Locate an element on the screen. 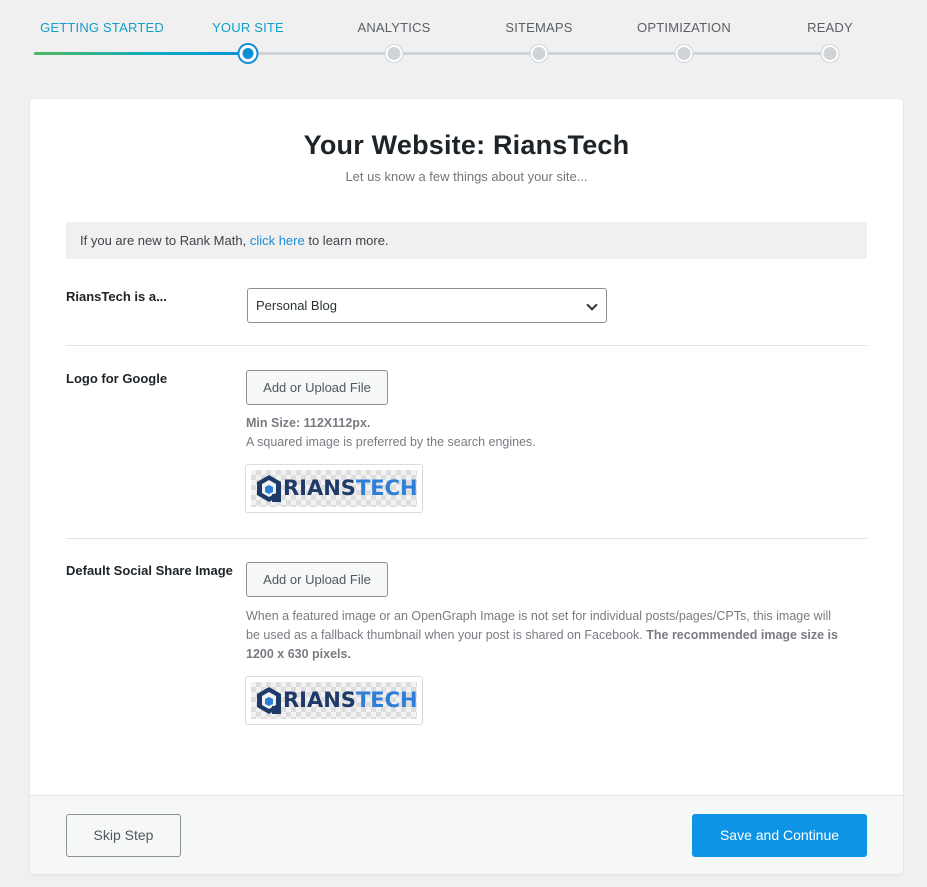  page-title: Your Website: RiansTech is located at coordinates (466, 145).